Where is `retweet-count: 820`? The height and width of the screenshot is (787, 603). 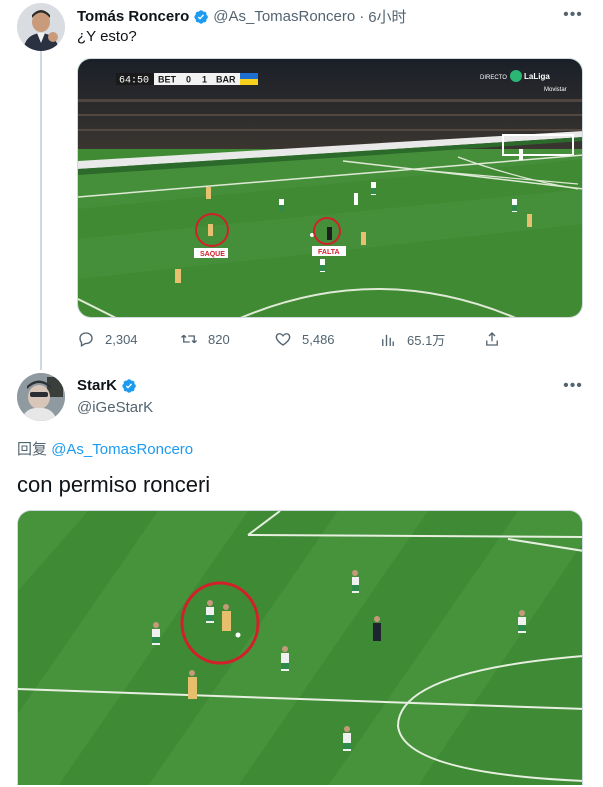 retweet-count: 820 is located at coordinates (219, 339).